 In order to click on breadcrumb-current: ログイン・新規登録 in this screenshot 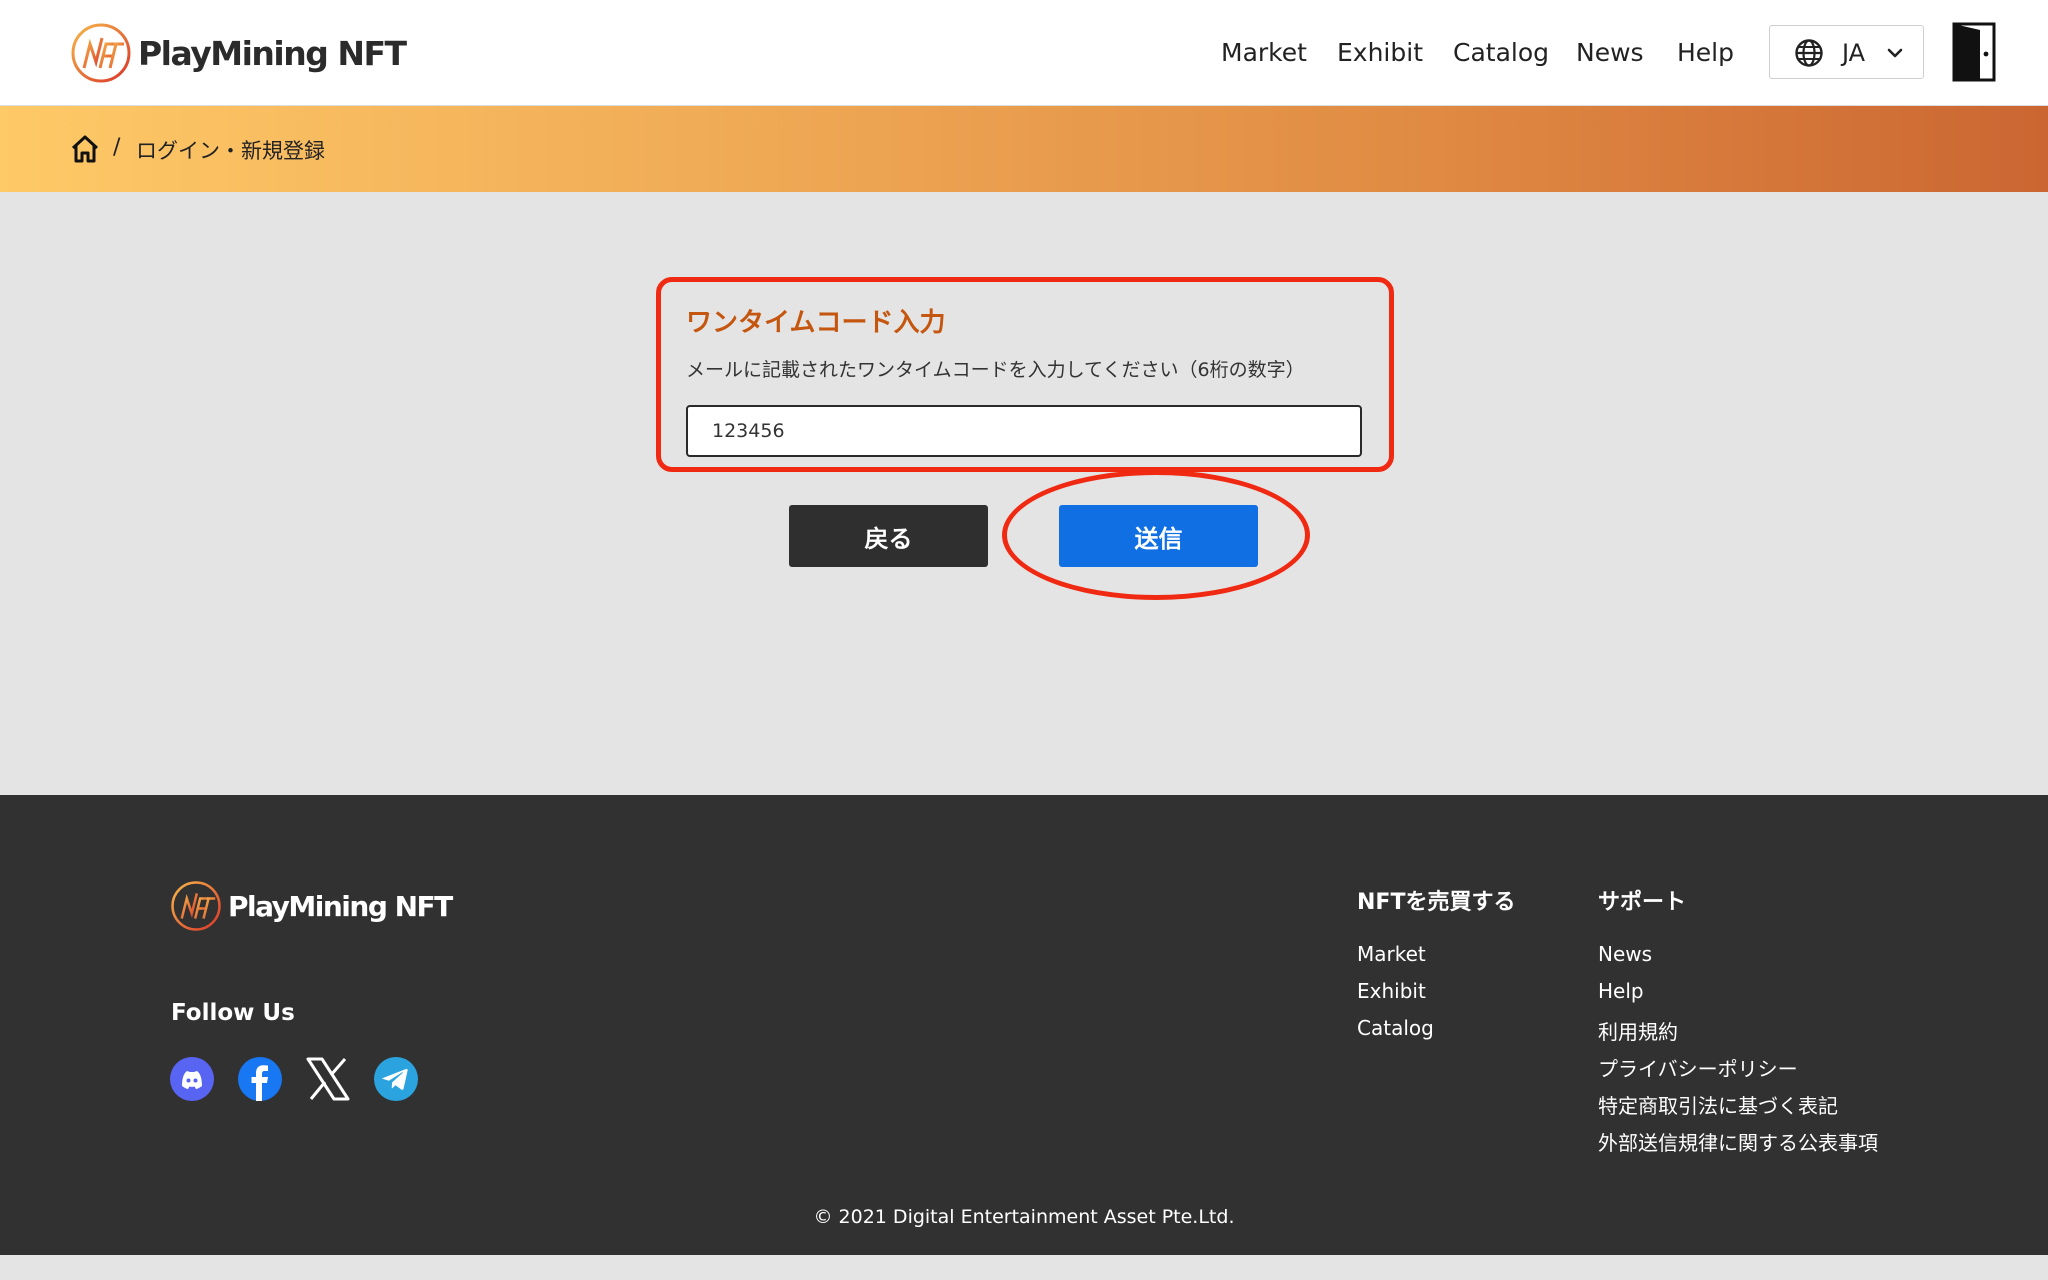, I will do `click(230, 151)`.